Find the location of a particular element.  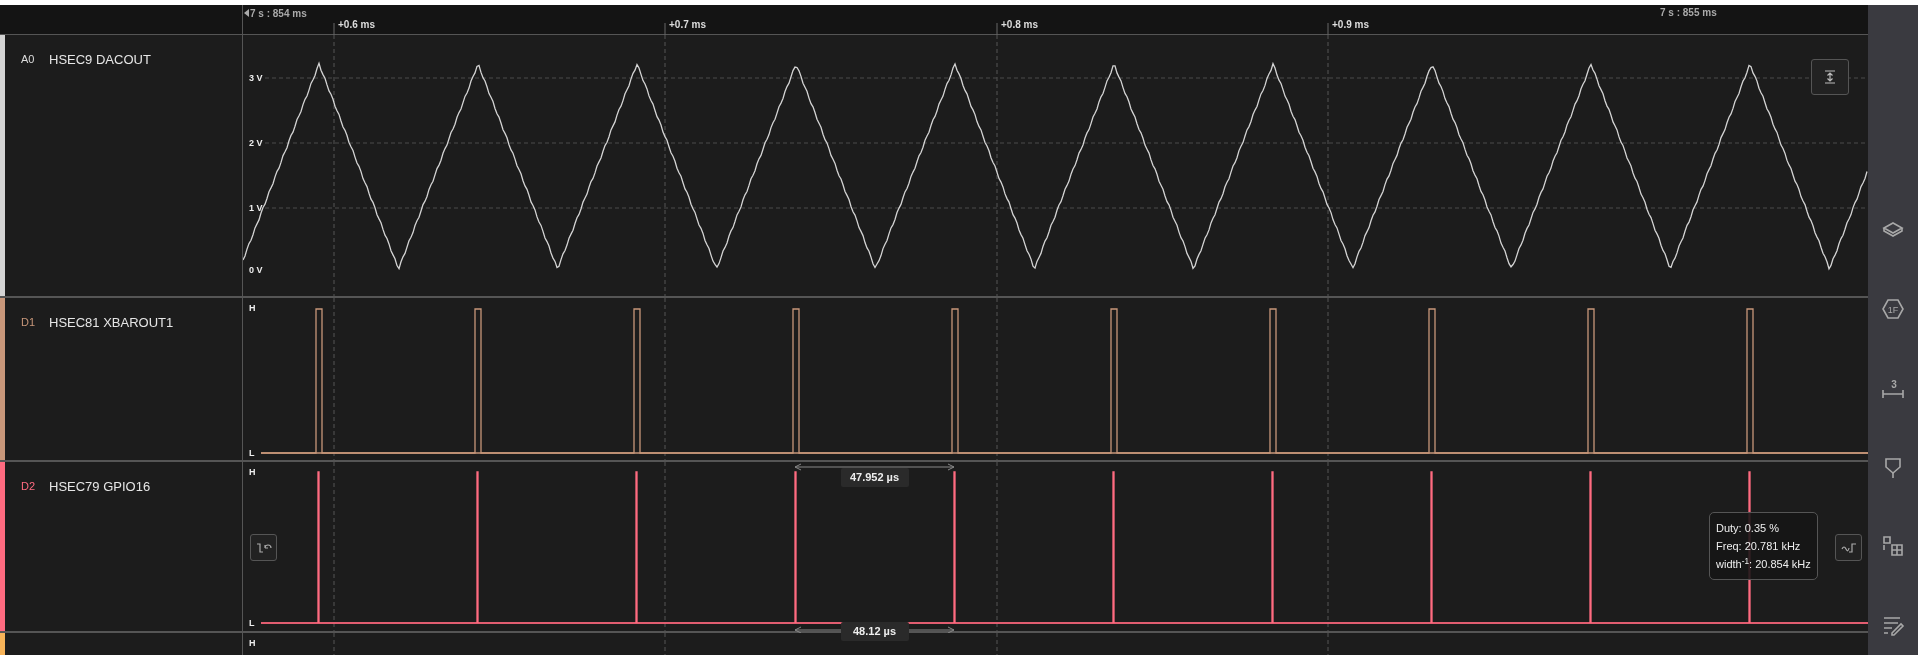

fit-button is located at coordinates (1830, 77).